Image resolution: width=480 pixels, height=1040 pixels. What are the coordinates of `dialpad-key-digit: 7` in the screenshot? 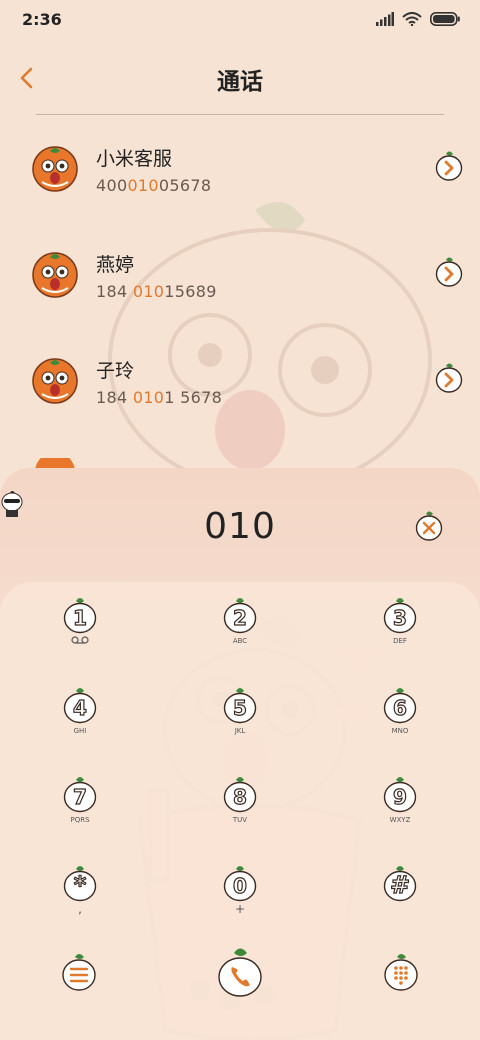 It's located at (80, 797).